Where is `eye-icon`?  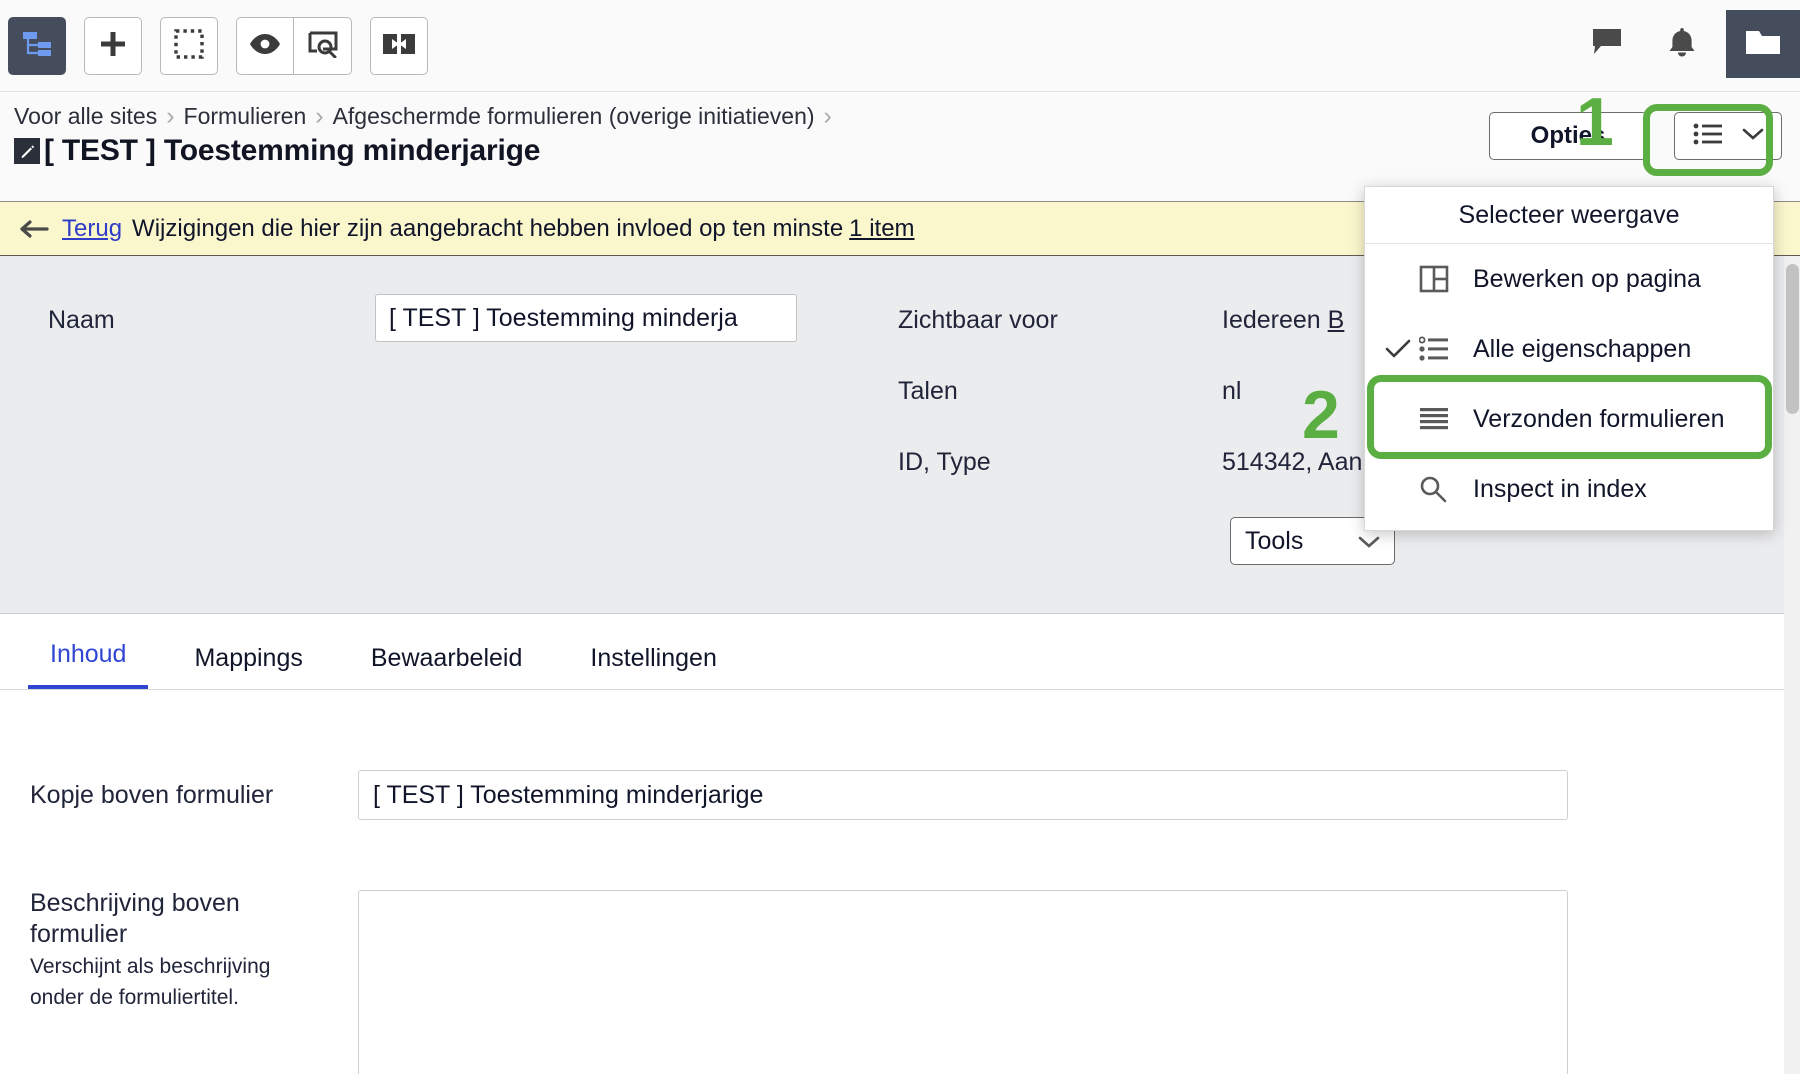 eye-icon is located at coordinates (265, 46).